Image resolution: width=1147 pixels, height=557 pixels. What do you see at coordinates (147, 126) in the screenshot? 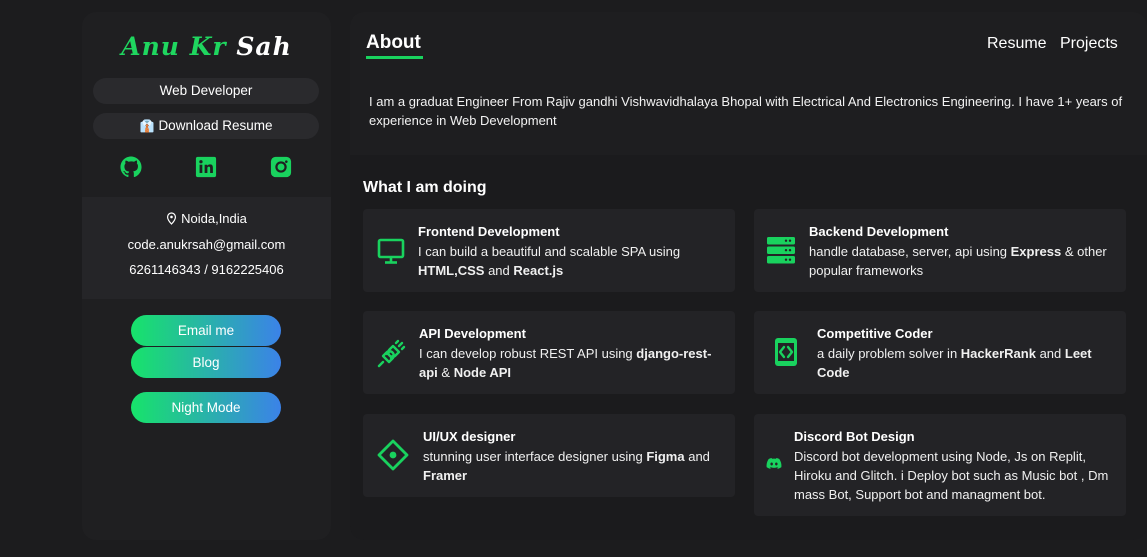
I see `tie-icon: 👔` at bounding box center [147, 126].